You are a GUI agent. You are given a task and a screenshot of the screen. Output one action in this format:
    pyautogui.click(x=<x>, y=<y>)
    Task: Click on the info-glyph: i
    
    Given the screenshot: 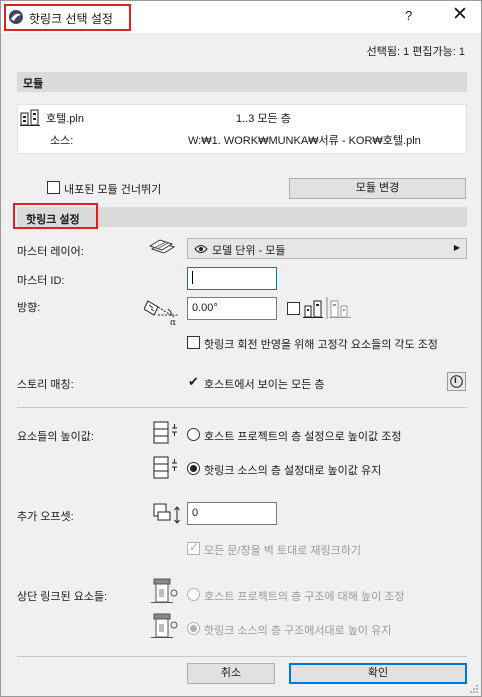 What is the action you would take?
    pyautogui.click(x=455, y=380)
    